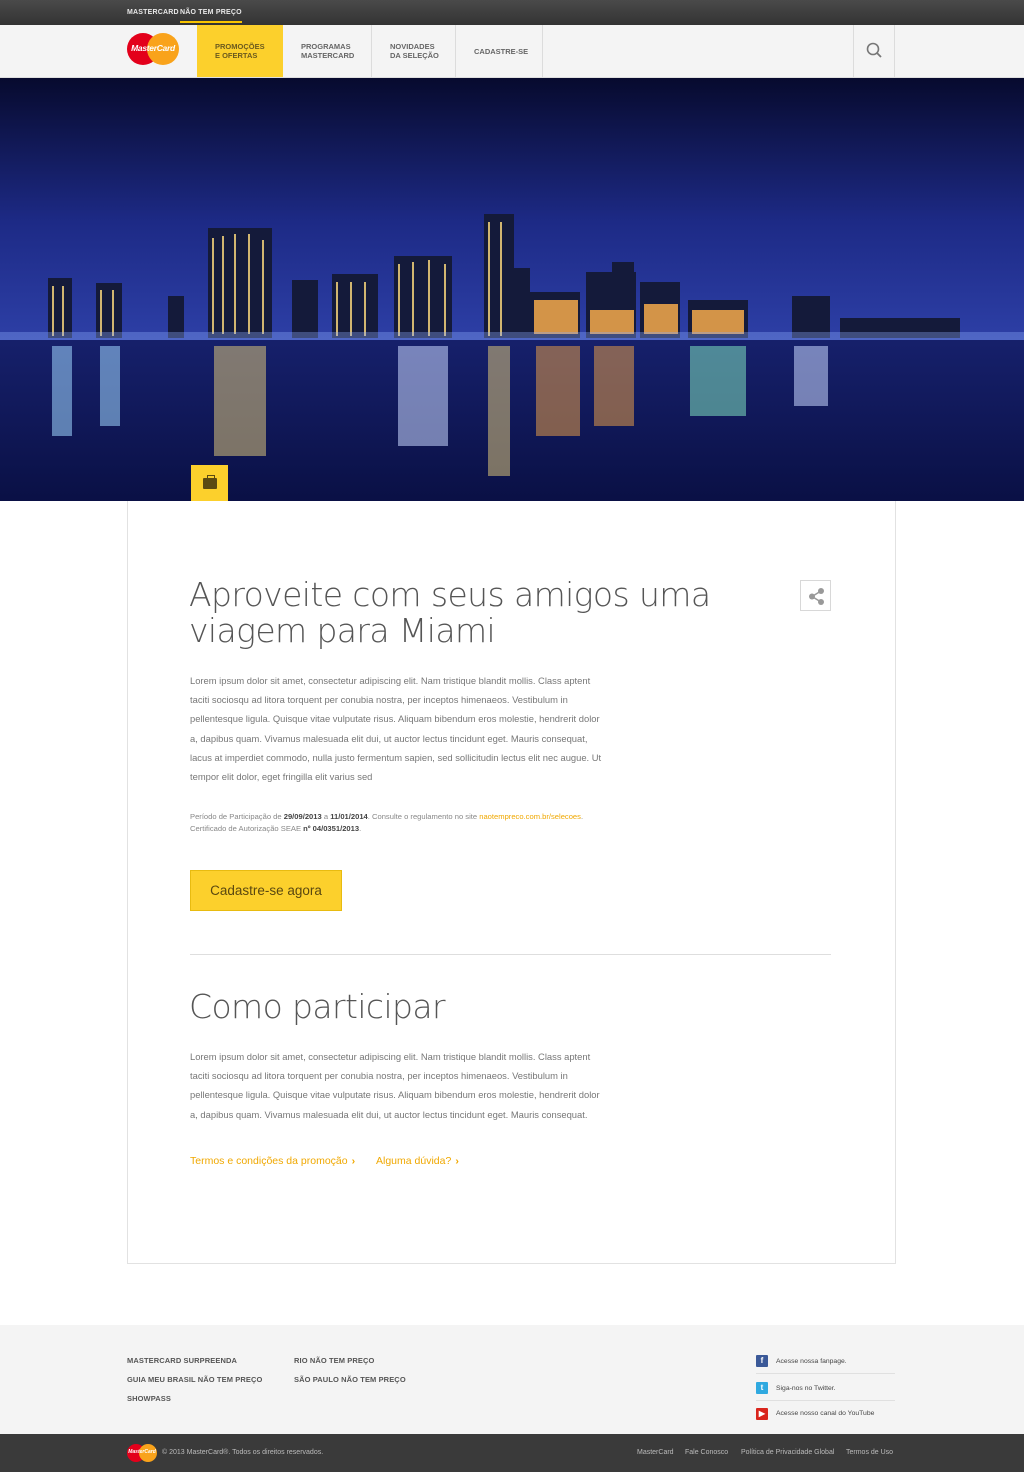  I want to click on briefcase-icon, so click(210, 482).